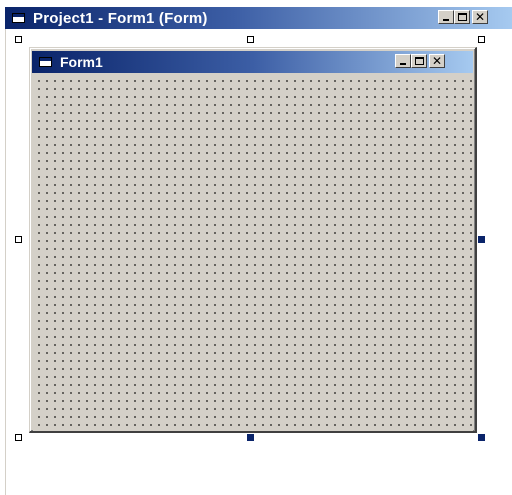 The image size is (512, 495). Describe the element at coordinates (18, 437) in the screenshot. I see `resize-handle-bottom-left` at that location.